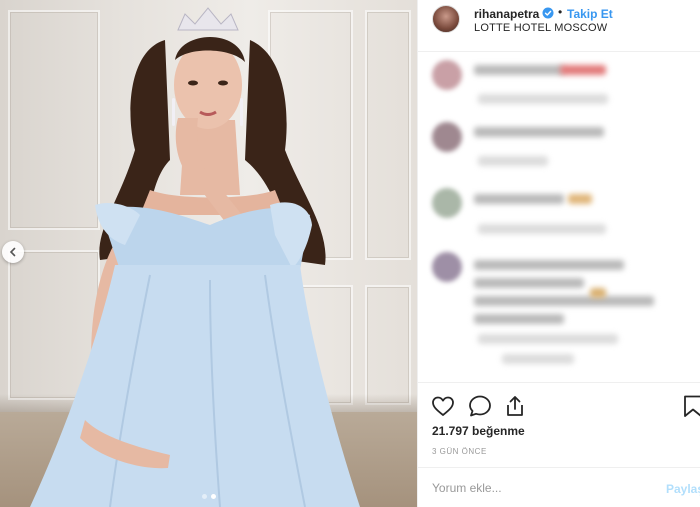 This screenshot has height=507, width=700. I want to click on avatar, so click(446, 19).